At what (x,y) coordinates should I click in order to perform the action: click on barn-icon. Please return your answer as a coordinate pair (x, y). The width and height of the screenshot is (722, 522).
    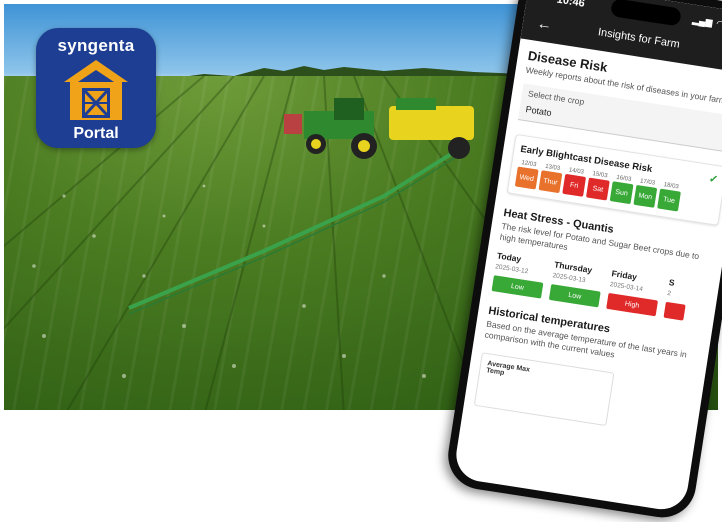
    Looking at the image, I should click on (96, 90).